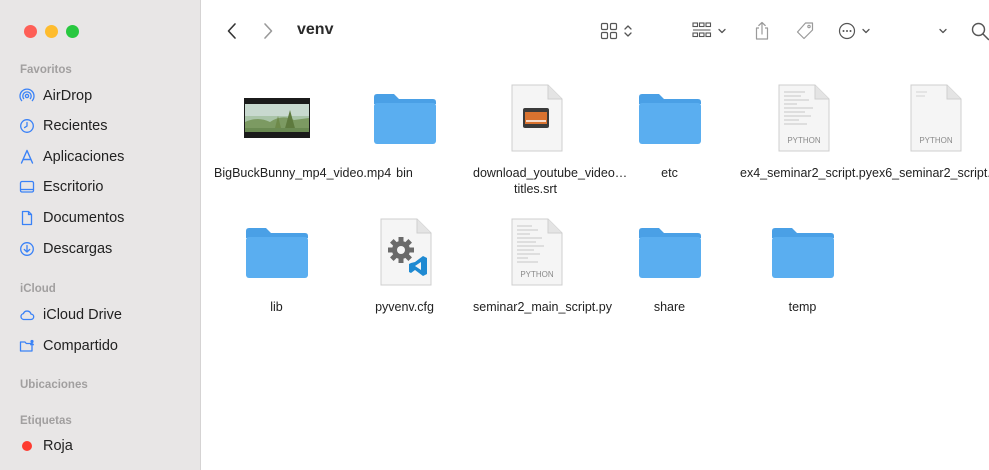  What do you see at coordinates (75, 126) in the screenshot?
I see `sidebar-item-label: Recientes` at bounding box center [75, 126].